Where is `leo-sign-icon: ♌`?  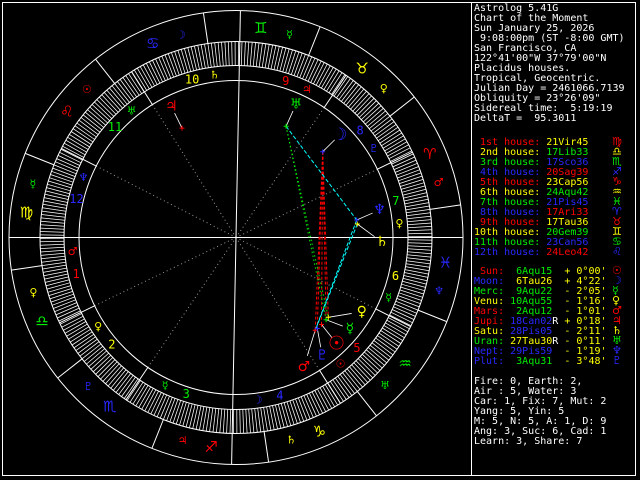 leo-sign-icon: ♌ is located at coordinates (617, 251).